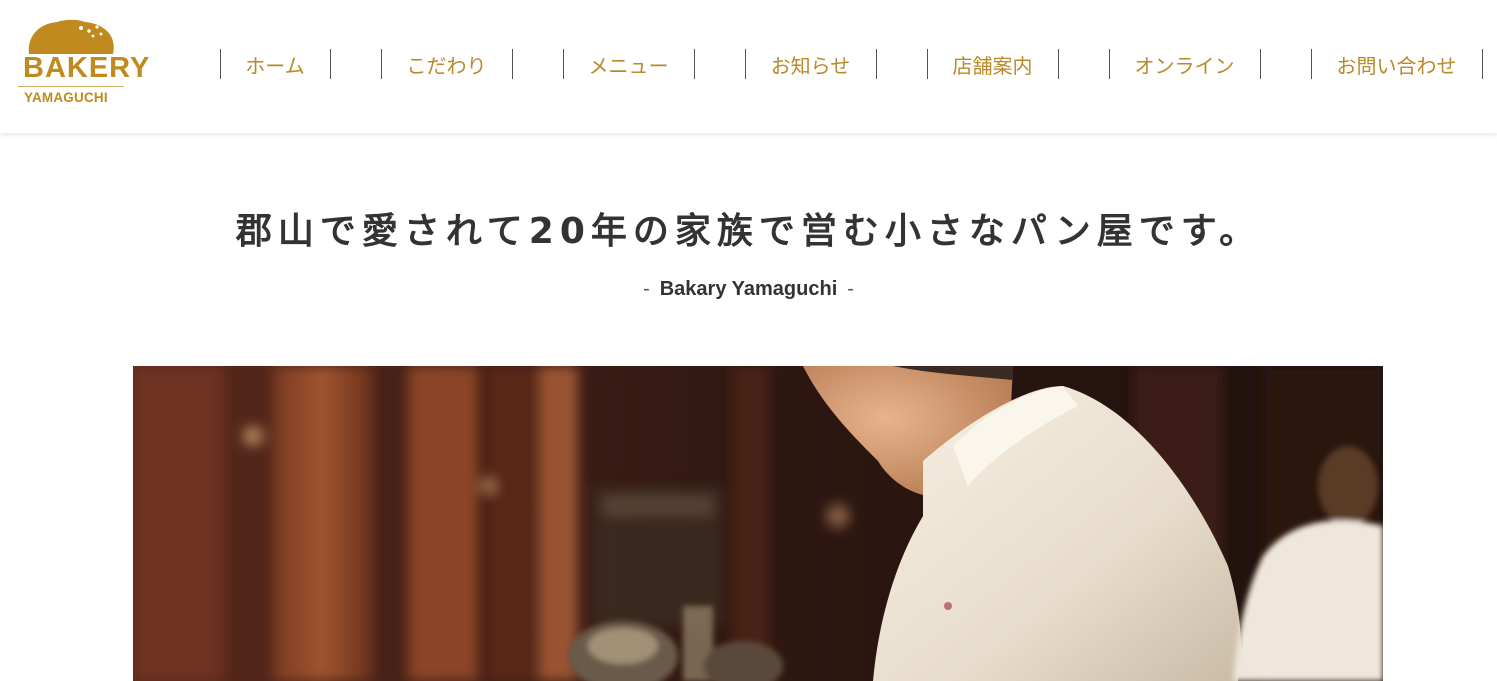 The image size is (1497, 681). I want to click on nav-item-news: お知らせ, so click(810, 64).